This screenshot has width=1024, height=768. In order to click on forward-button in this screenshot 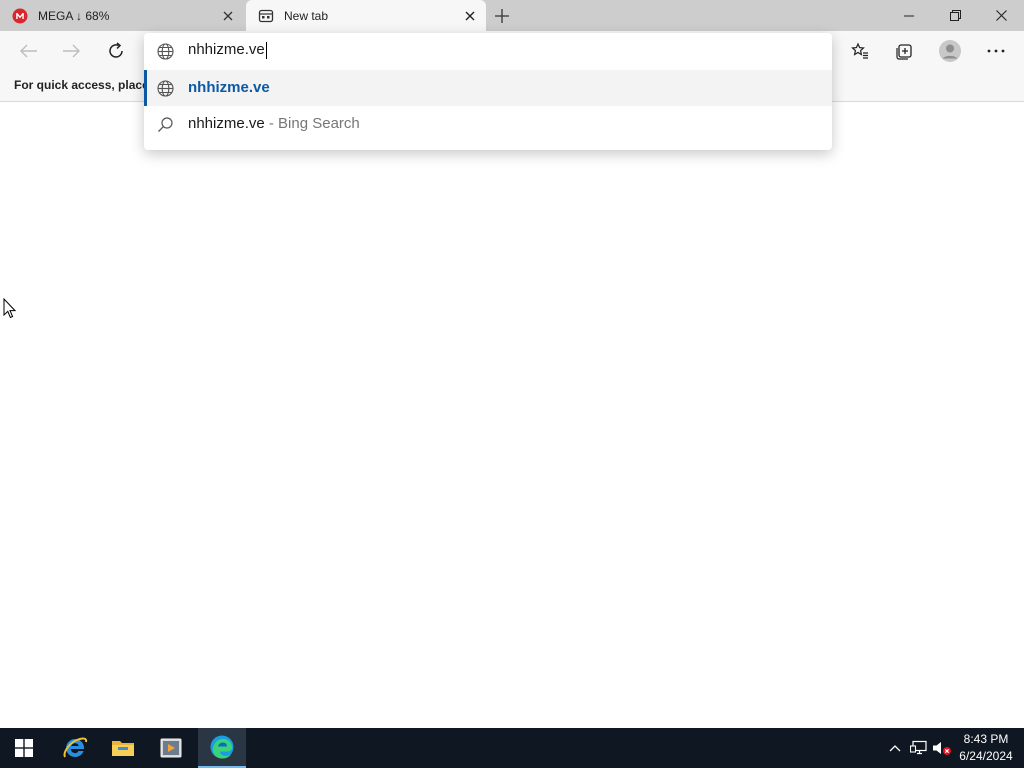, I will do `click(71, 51)`.